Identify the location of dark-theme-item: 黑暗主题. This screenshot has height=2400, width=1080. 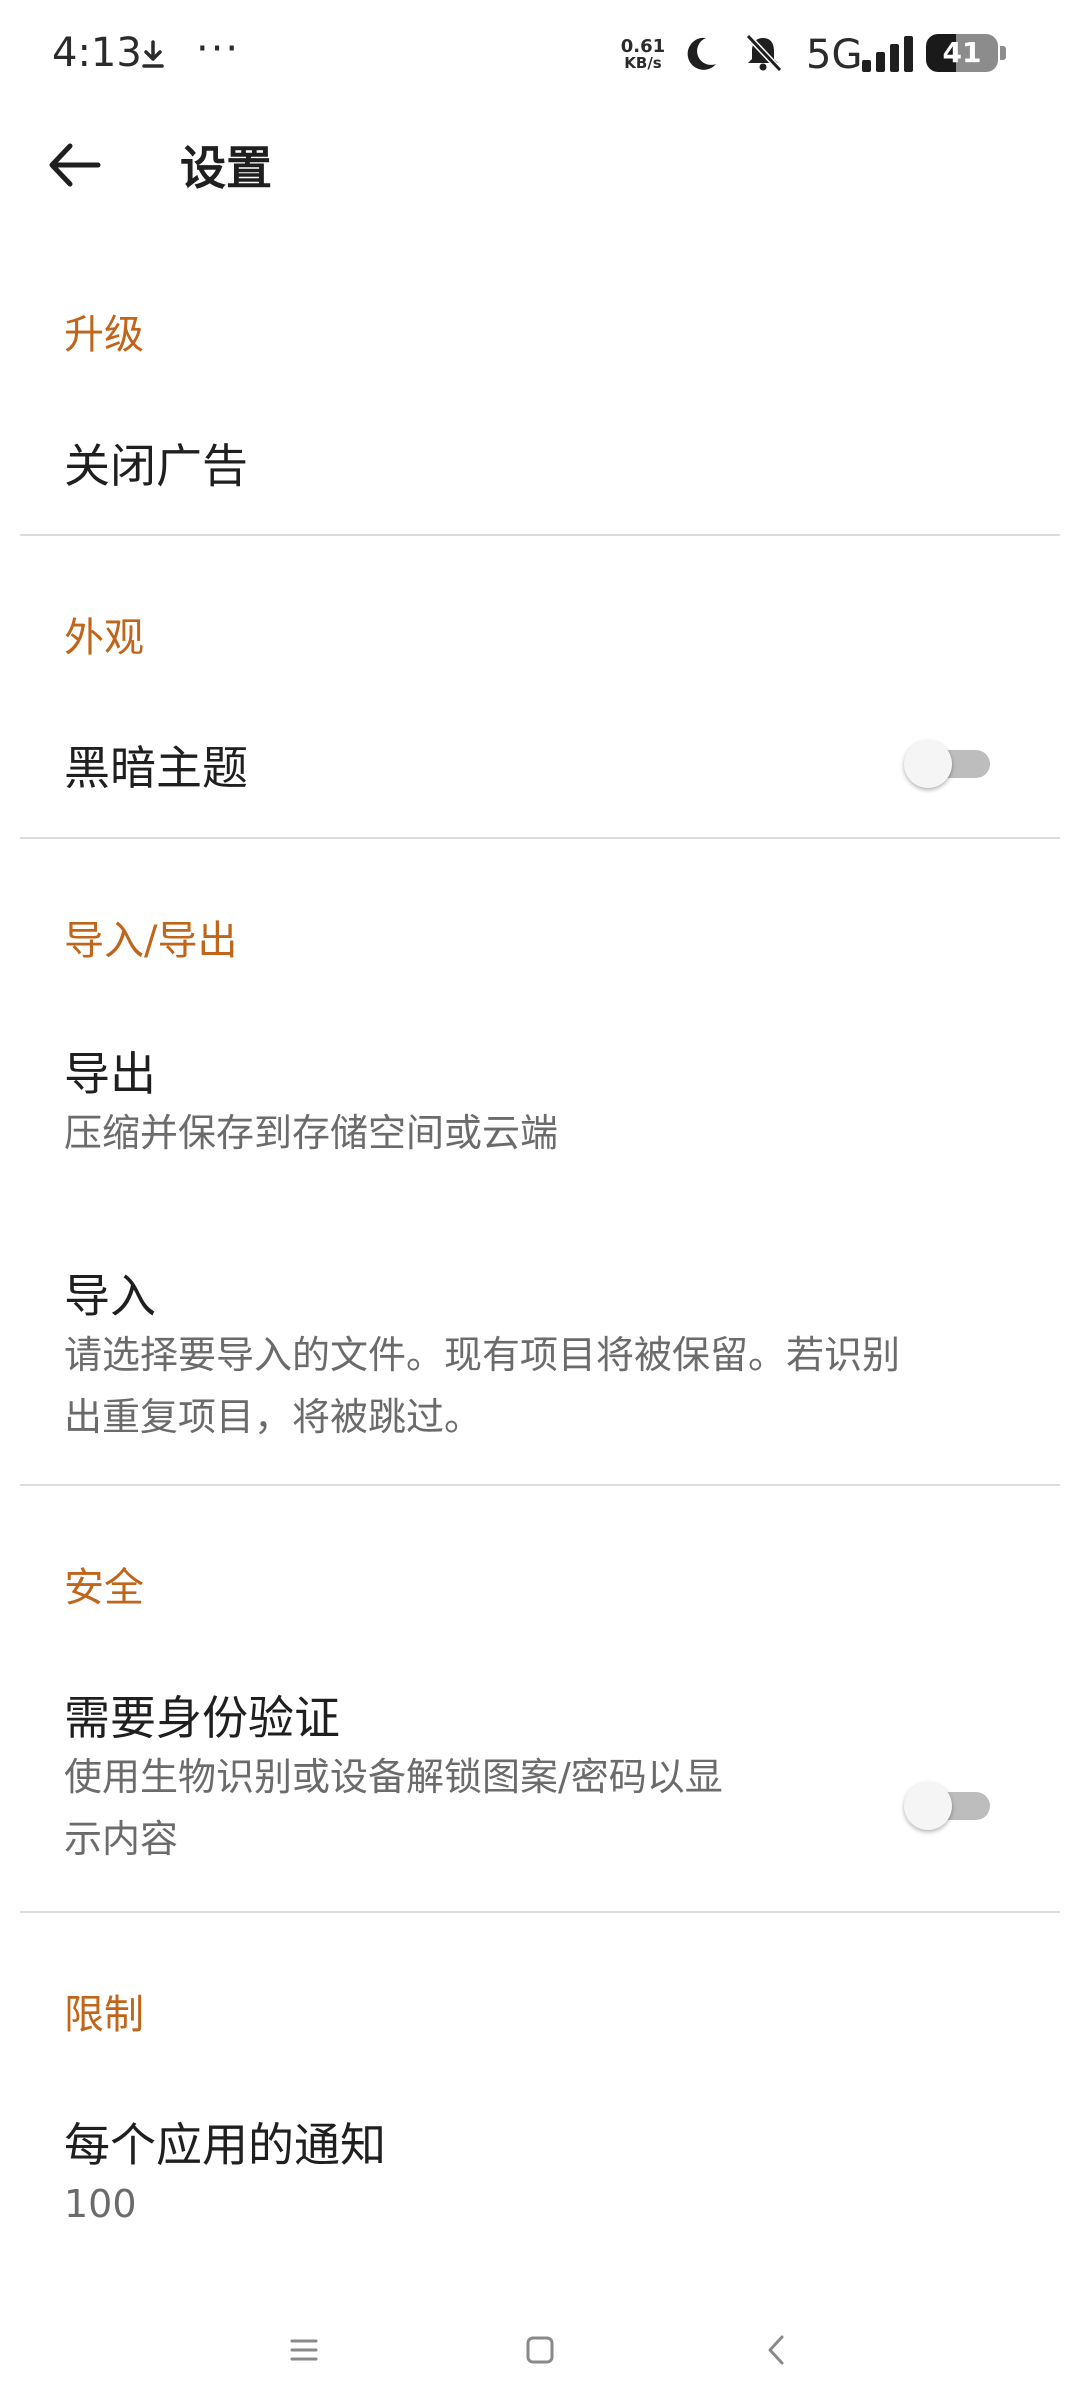
(540, 760).